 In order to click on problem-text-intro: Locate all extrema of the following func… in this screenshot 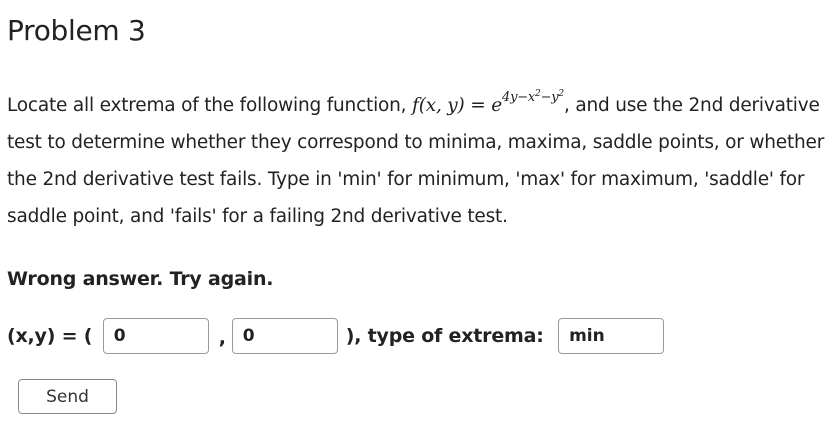, I will do `click(210, 105)`.